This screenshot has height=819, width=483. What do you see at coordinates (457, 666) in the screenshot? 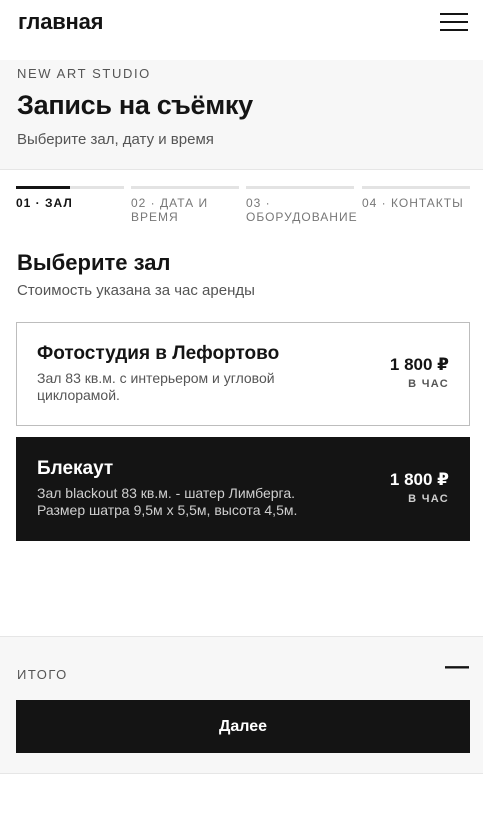
I see `total-value: —` at bounding box center [457, 666].